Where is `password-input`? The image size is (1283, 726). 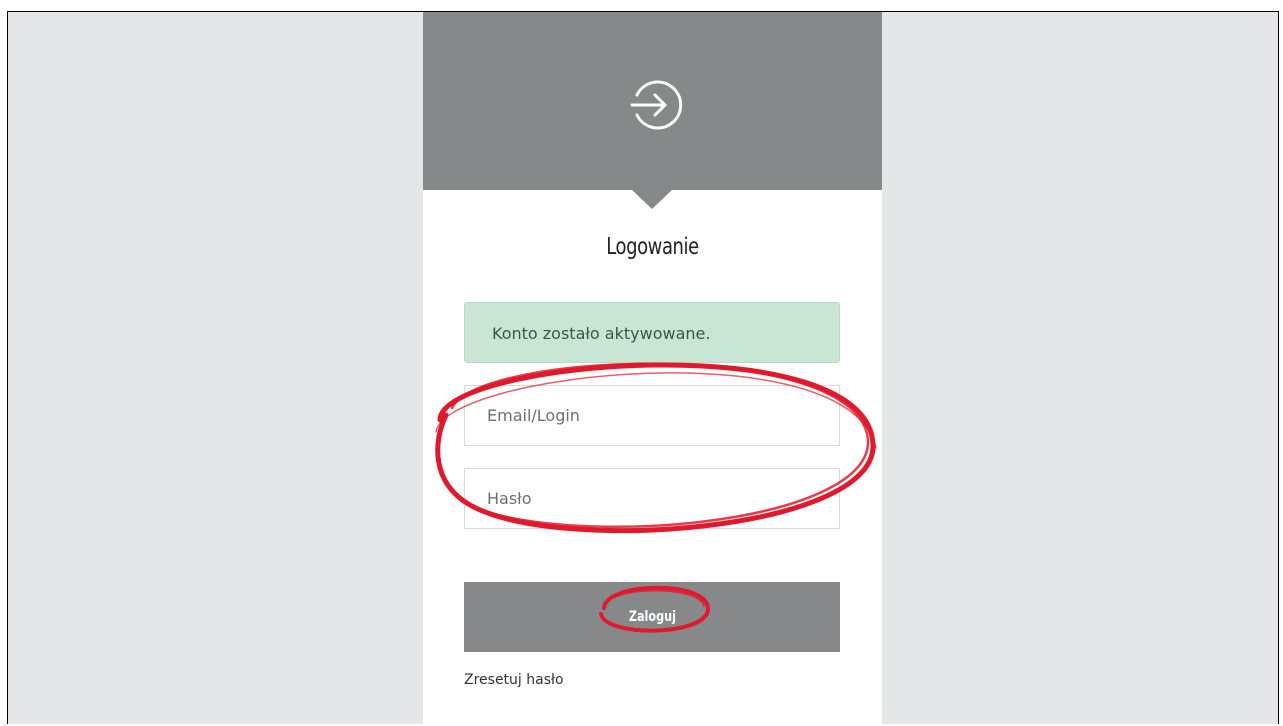 password-input is located at coordinates (652, 498).